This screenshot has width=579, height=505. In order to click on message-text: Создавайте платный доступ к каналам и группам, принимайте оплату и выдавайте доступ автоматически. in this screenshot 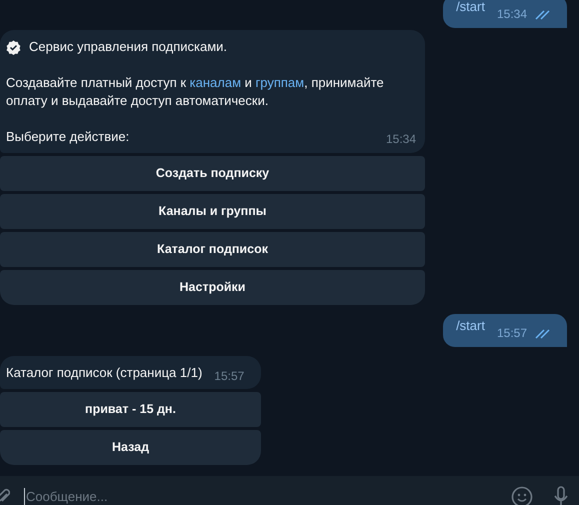, I will do `click(195, 92)`.